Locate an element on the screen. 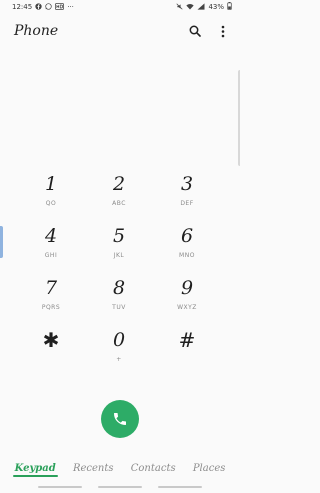  key-letters: GHI is located at coordinates (51, 255).